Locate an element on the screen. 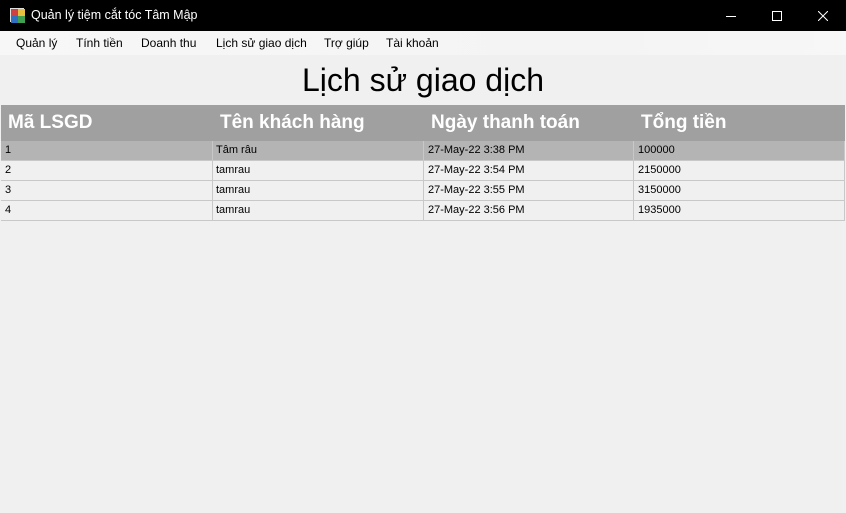  cell-total: 1935000 is located at coordinates (739, 210).